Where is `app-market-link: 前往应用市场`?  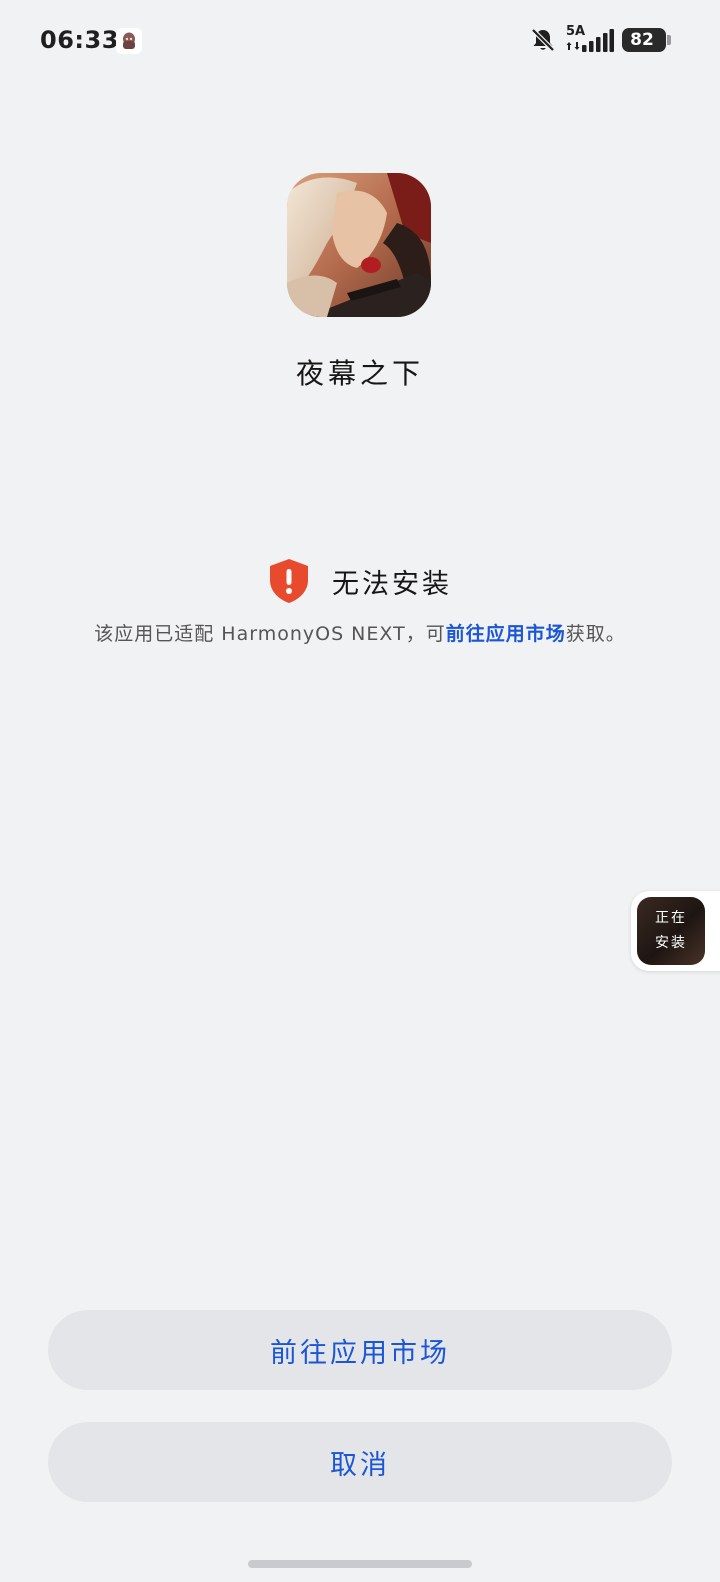
app-market-link: 前往应用市场 is located at coordinates (506, 634).